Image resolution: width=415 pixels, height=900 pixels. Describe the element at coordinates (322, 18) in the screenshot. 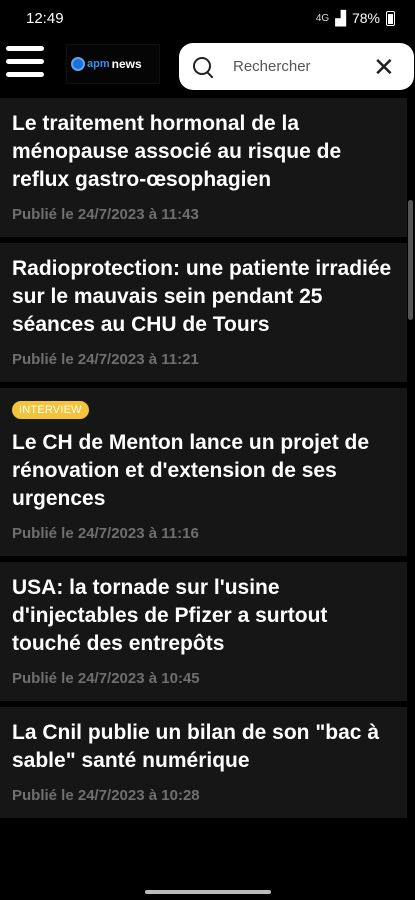

I see `signal-icon: 4G` at that location.